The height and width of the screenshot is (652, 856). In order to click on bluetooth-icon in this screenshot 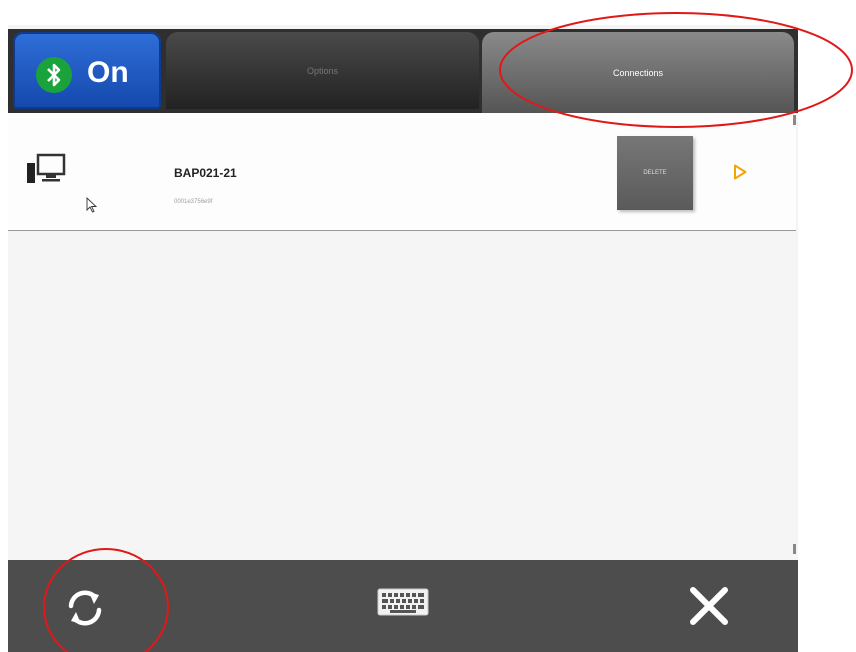, I will do `click(54, 75)`.